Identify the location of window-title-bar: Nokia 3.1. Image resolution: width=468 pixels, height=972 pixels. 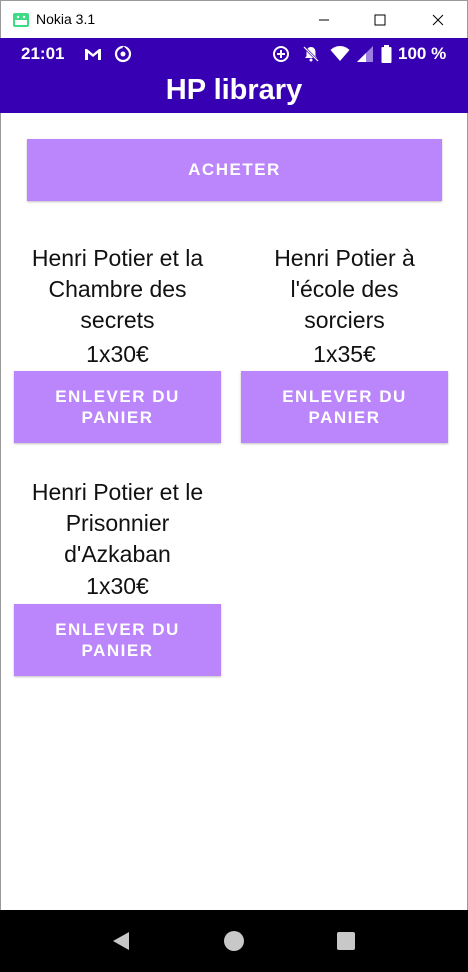
(234, 19).